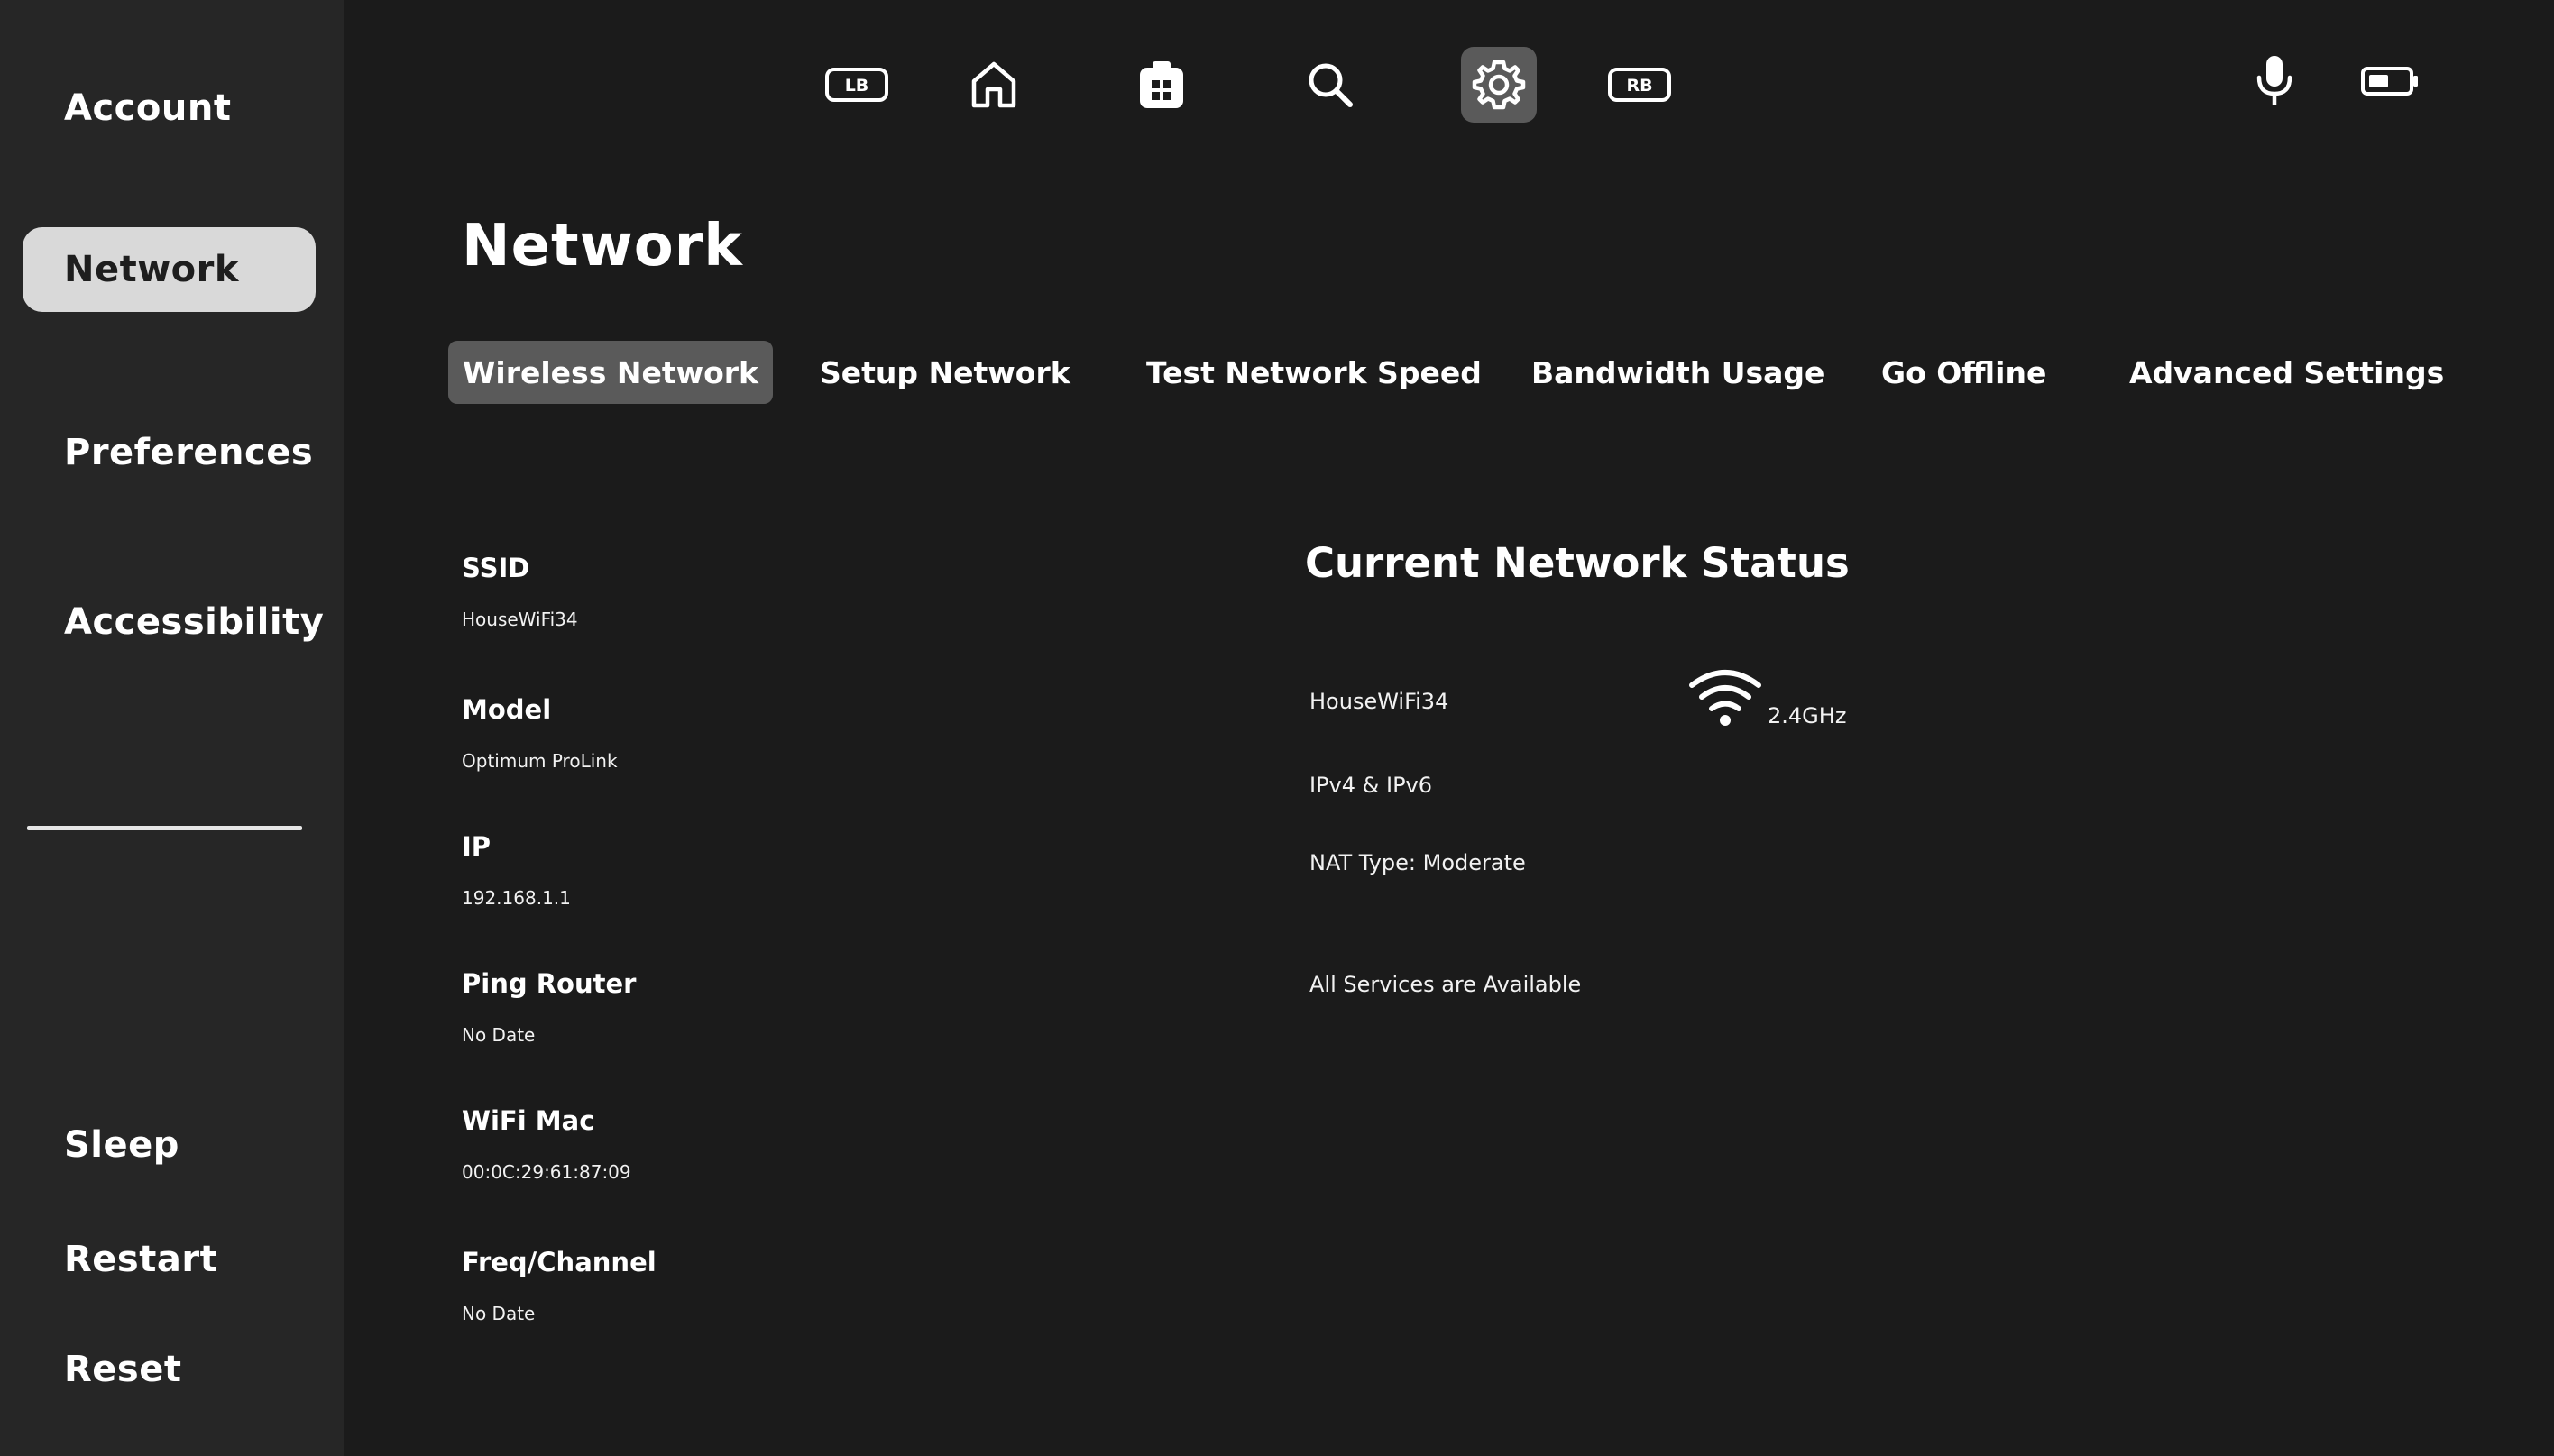  I want to click on sidebar-item-reset: Reset, so click(169, 1370).